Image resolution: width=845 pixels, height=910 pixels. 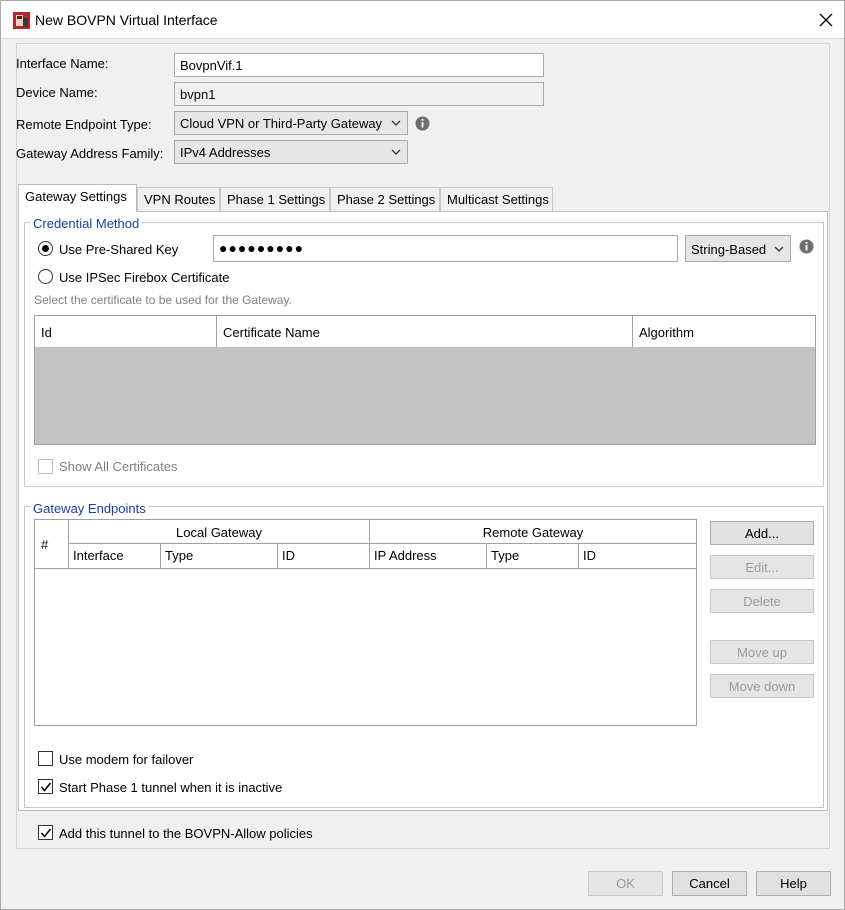 What do you see at coordinates (115, 556) in the screenshot?
I see `local-col-interface: Interface` at bounding box center [115, 556].